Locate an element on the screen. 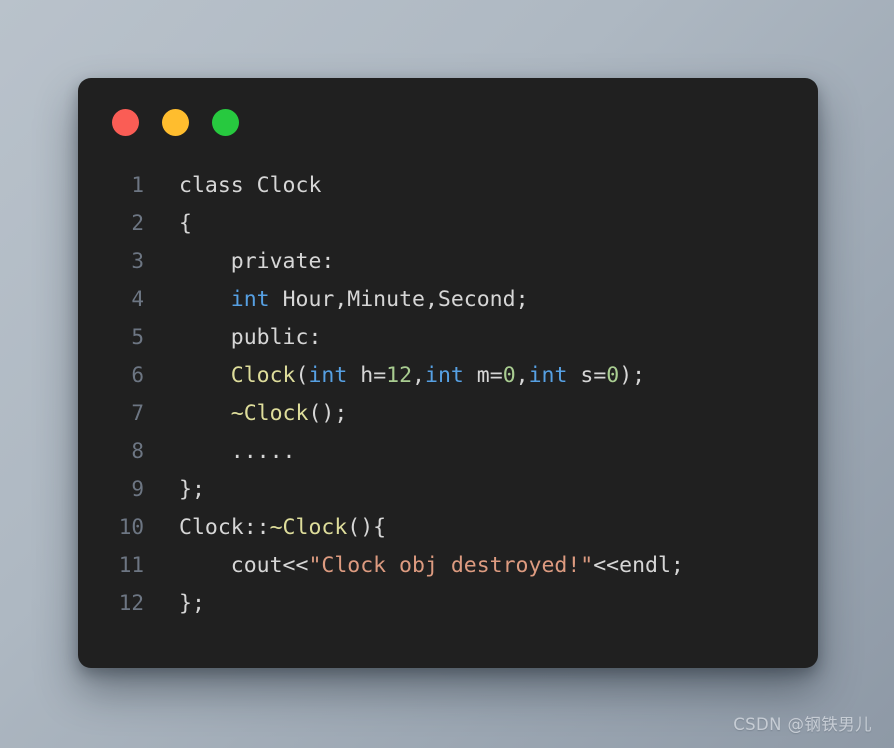 Image resolution: width=894 pixels, height=748 pixels. code-token-string: "Clock obj destroyed!" is located at coordinates (451, 565).